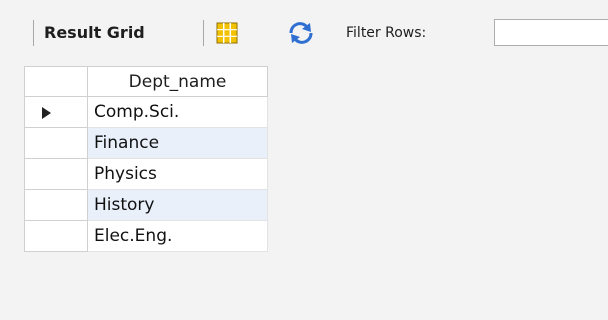 This screenshot has width=608, height=320. I want to click on result-grid-tab: Result Grid, so click(94, 33).